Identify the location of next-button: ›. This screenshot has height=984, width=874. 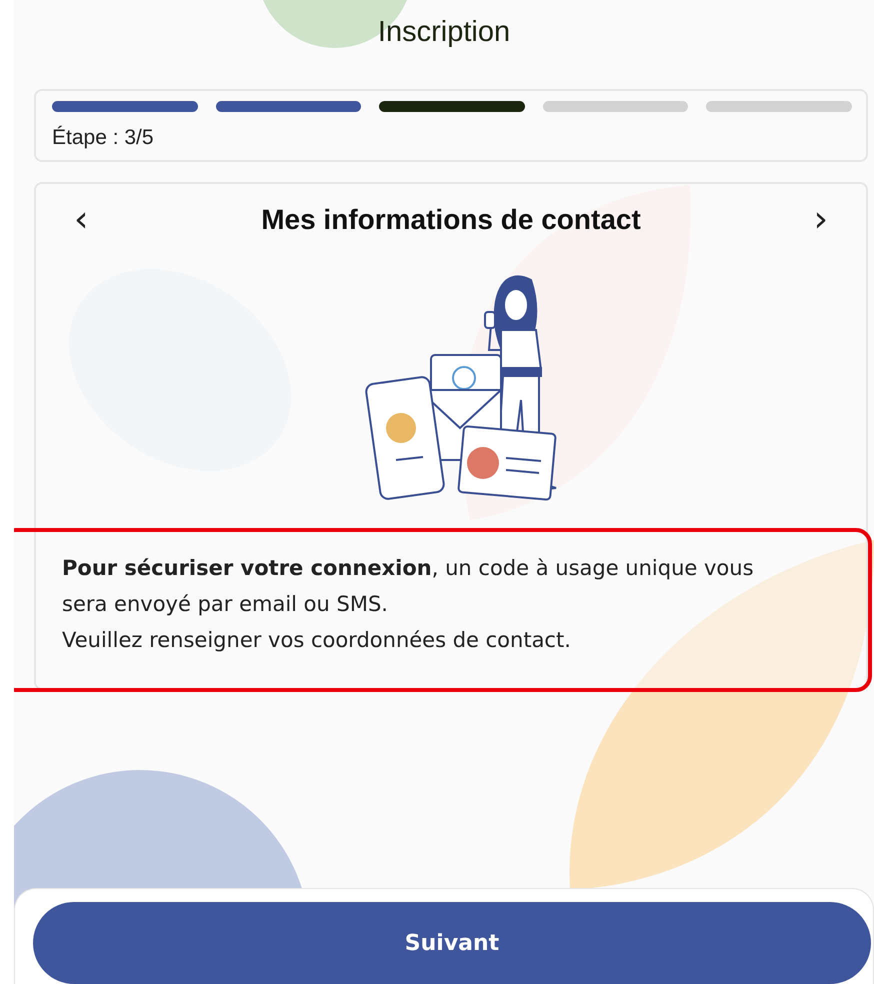
(821, 220).